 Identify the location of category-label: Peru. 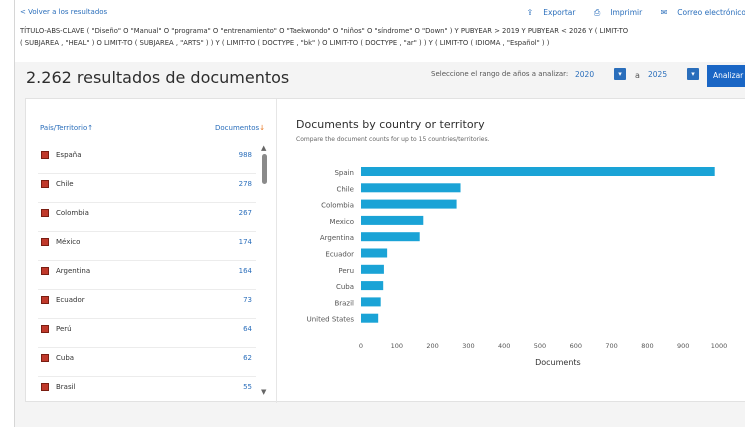
(346, 271).